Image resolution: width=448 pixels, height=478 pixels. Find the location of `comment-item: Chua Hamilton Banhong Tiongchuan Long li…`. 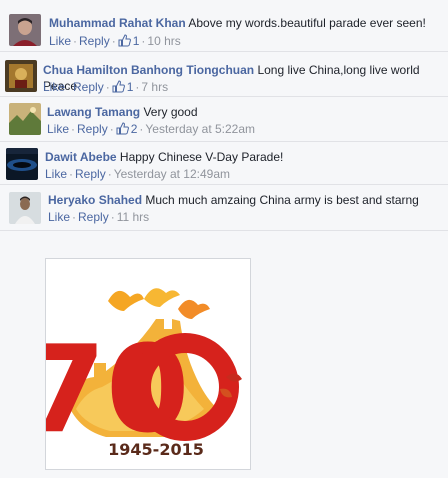

comment-item: Chua Hamilton Banhong Tiongchuan Long li… is located at coordinates (224, 74).